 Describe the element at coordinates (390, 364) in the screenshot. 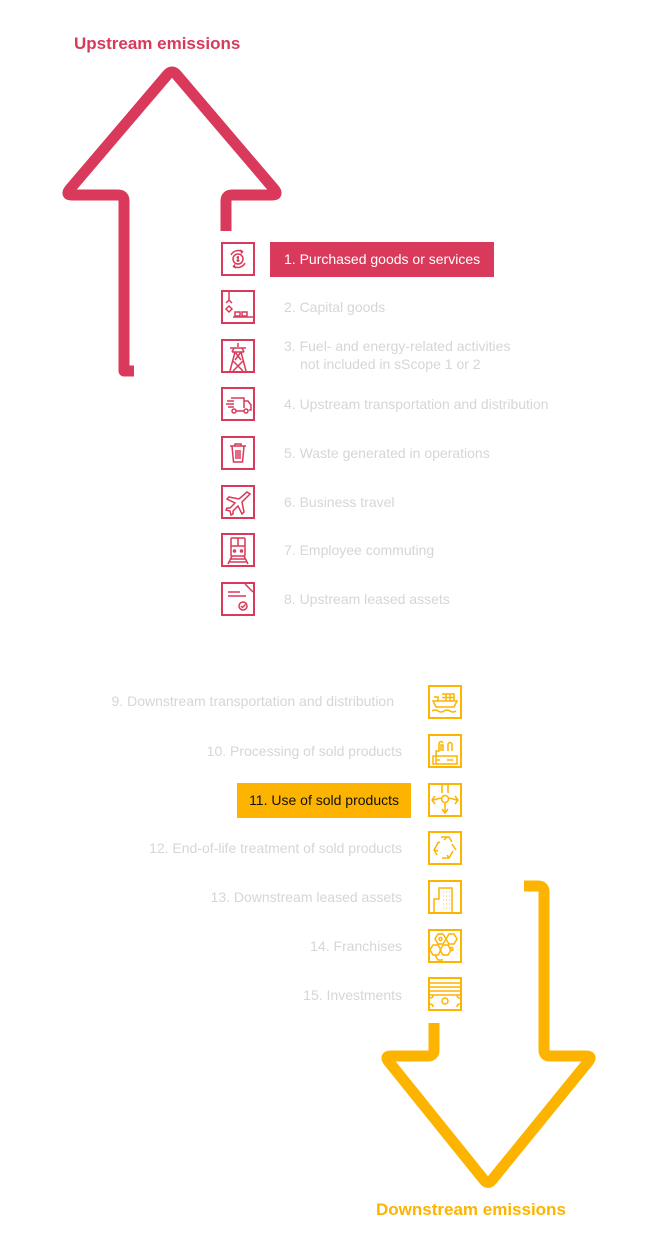

I see `category-3-label-line2: not included in sScope 1 or 2` at that location.